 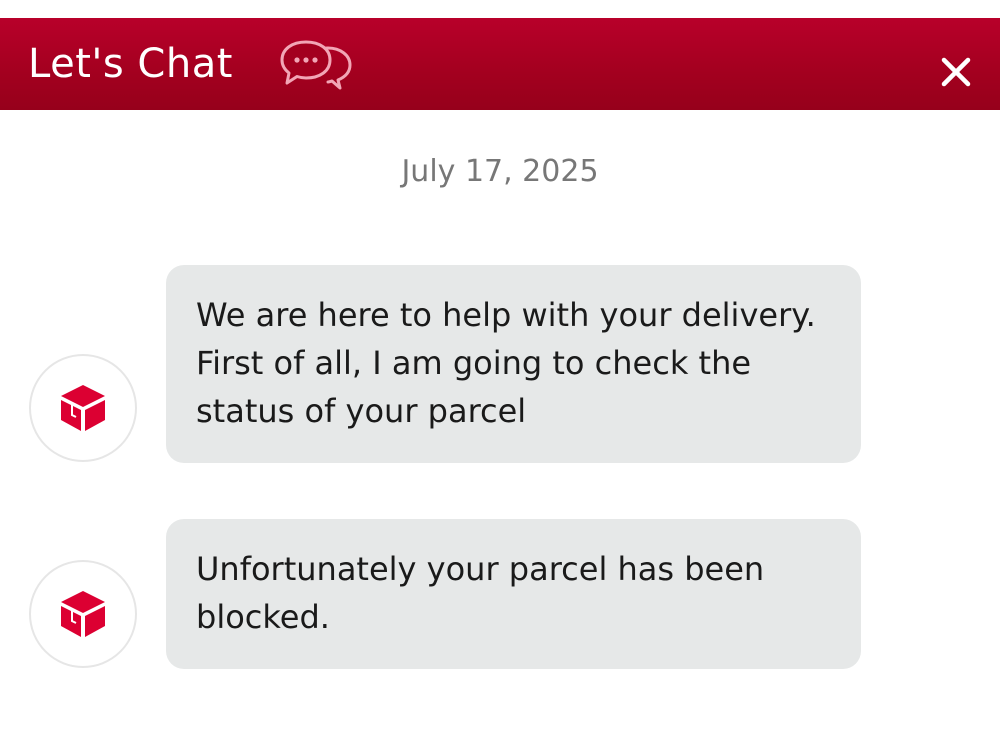 What do you see at coordinates (500, 64) in the screenshot?
I see `chat-header: Let's Chat` at bounding box center [500, 64].